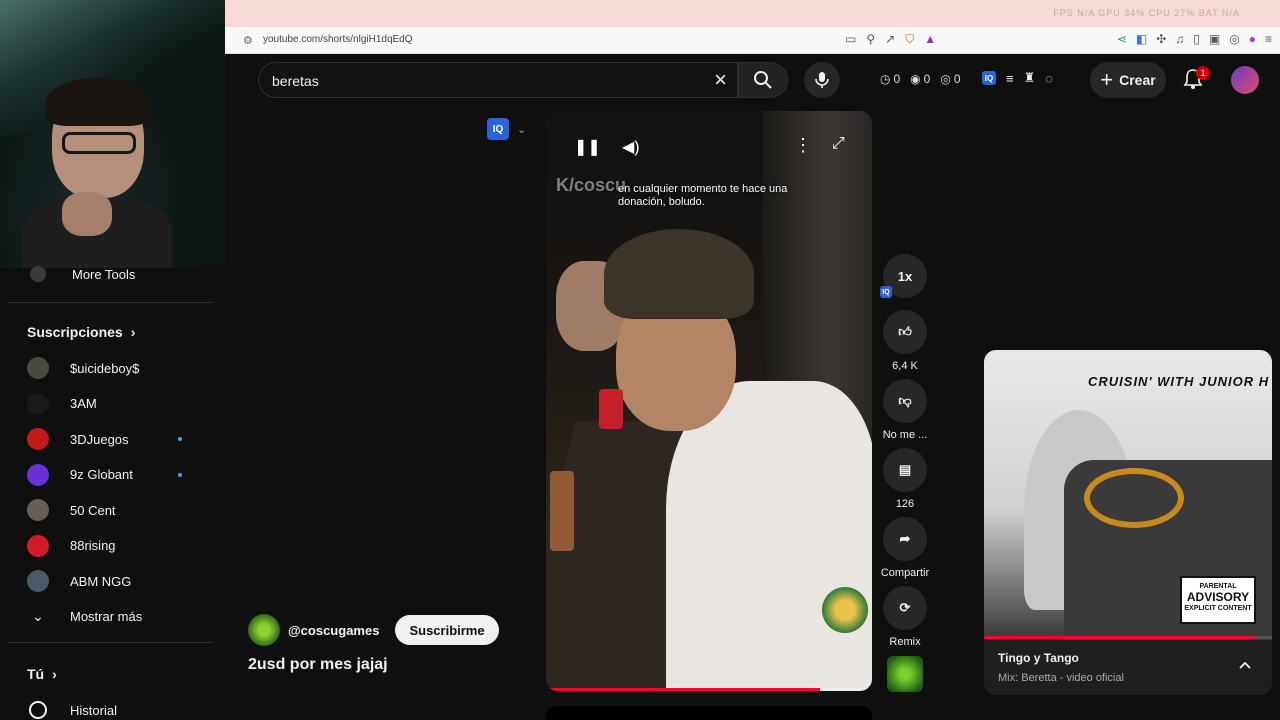 Image resolution: width=1280 pixels, height=720 pixels. I want to click on header-extension-tools: IQ ≡ ♜ ◌, so click(1017, 78).